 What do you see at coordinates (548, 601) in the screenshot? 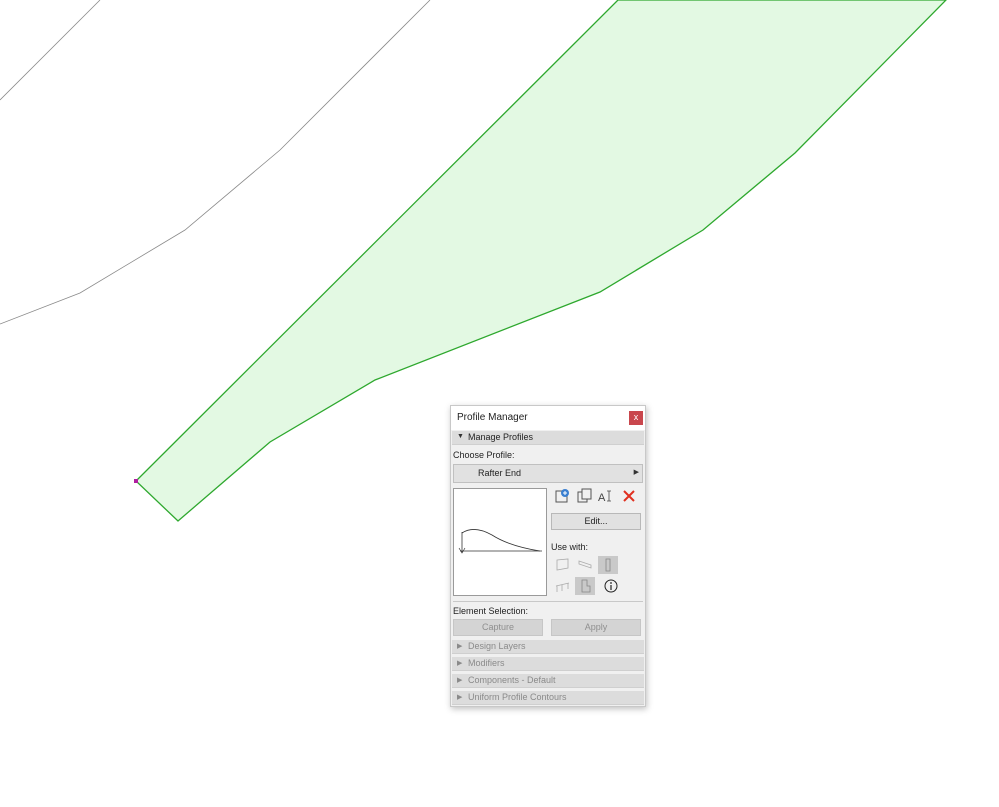
I see `section-divider` at bounding box center [548, 601].